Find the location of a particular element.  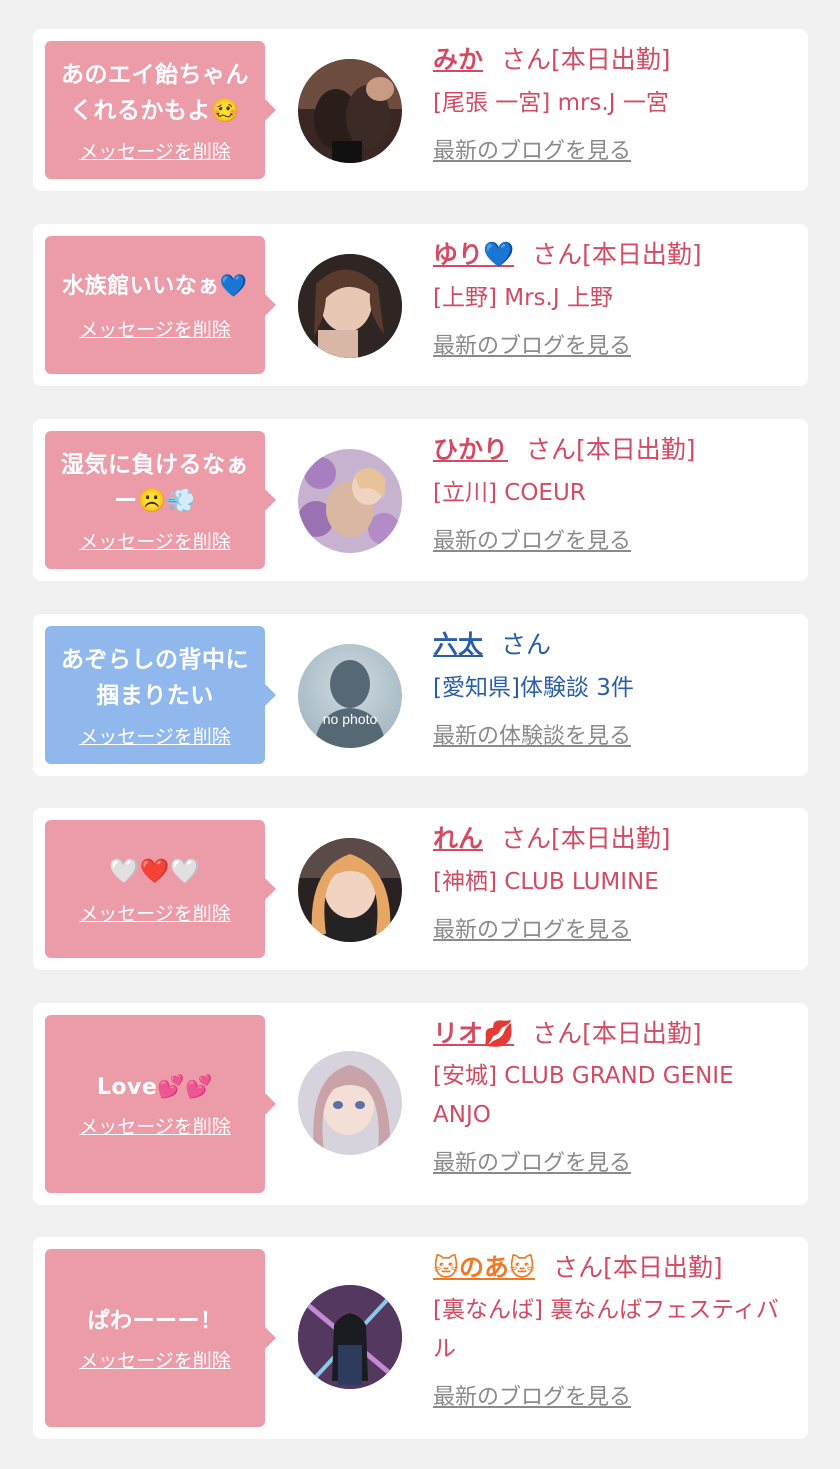

message-bubble: あぞらしの背中に掴まりたい メッセージを削除 is located at coordinates (160, 695).